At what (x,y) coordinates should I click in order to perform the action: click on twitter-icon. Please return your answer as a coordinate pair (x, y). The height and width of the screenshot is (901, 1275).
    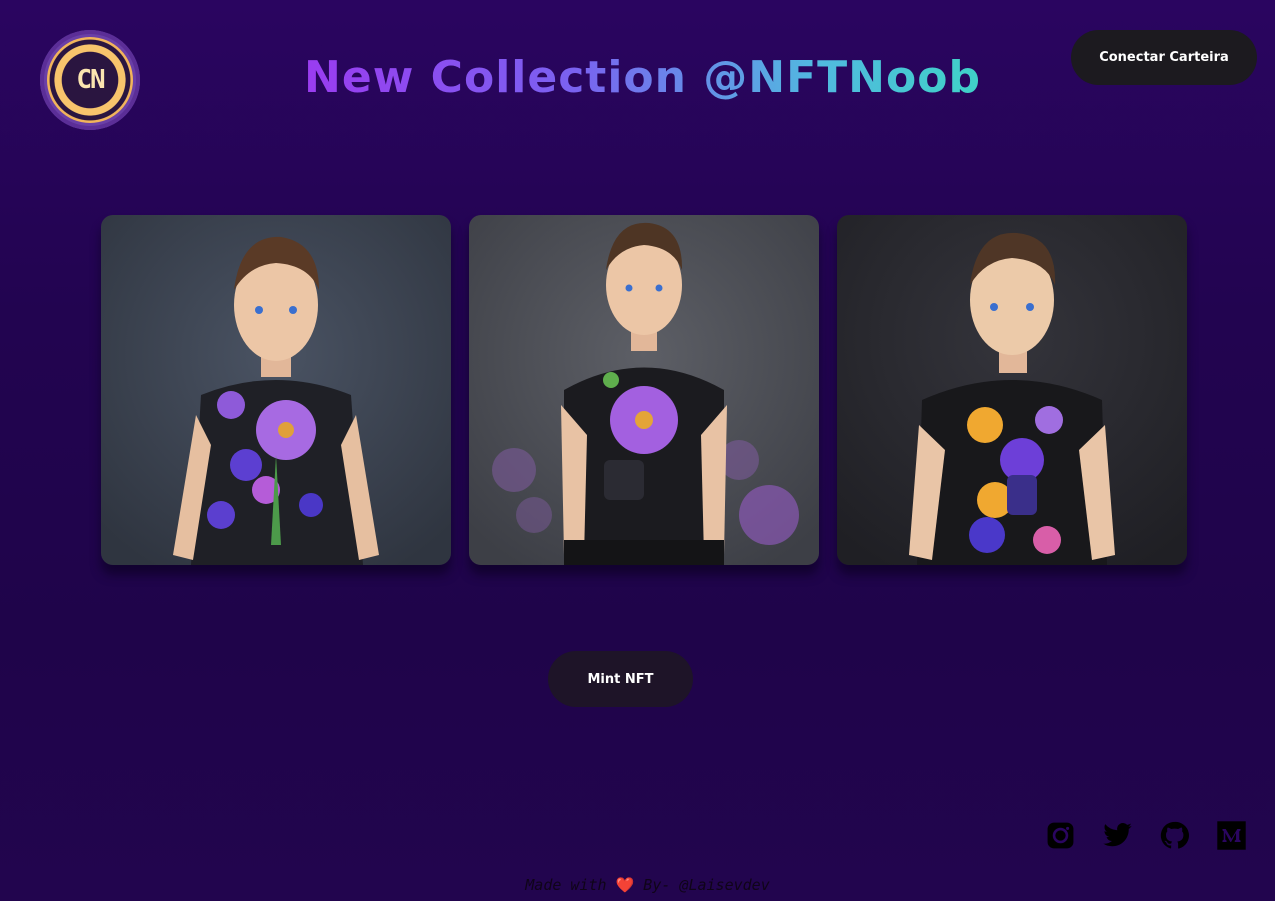
    Looking at the image, I should click on (1117, 835).